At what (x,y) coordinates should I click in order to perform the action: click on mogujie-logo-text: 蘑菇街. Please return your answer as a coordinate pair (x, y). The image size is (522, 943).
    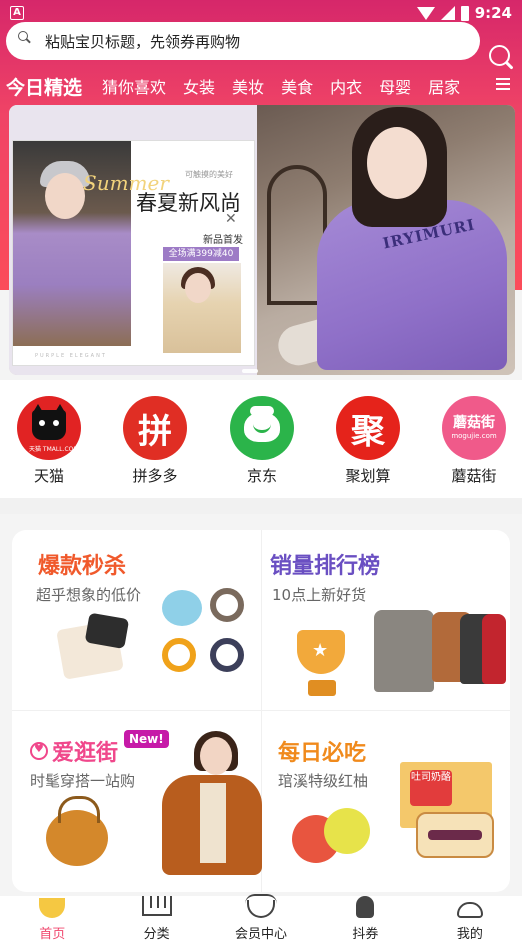
    Looking at the image, I should click on (474, 423).